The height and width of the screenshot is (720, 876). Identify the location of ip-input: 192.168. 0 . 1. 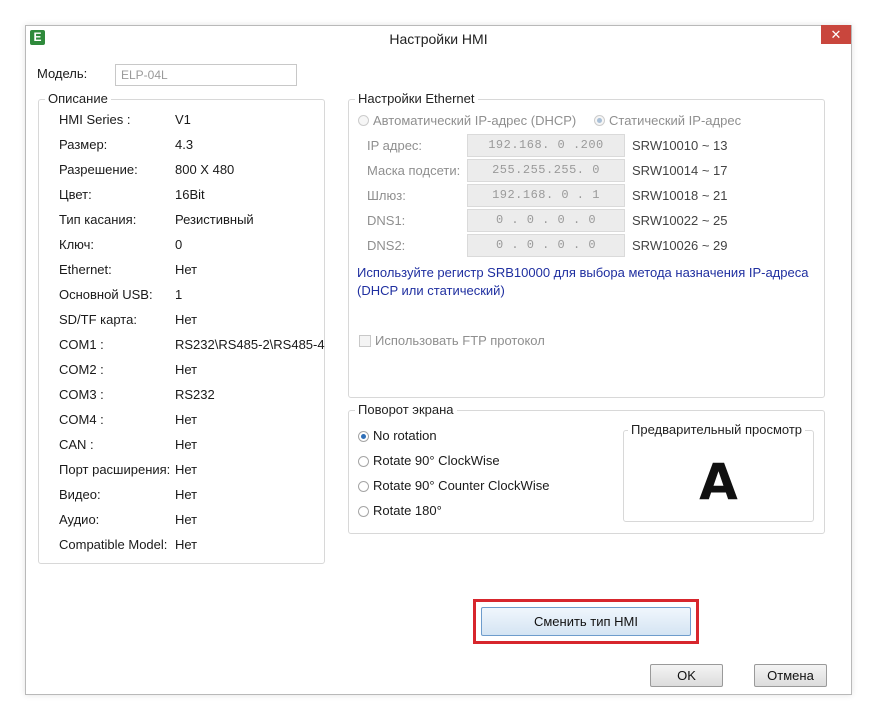
(546, 195).